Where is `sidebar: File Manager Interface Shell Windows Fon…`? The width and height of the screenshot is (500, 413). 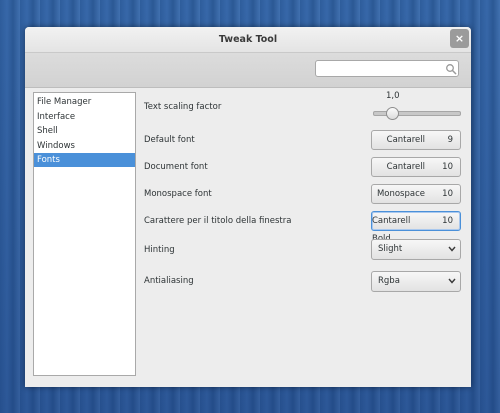 sidebar: File Manager Interface Shell Windows Fon… is located at coordinates (84, 234).